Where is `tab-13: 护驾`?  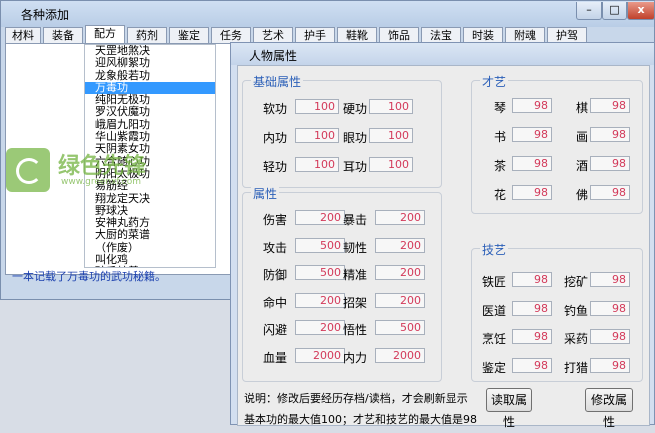 tab-13: 护驾 is located at coordinates (567, 35).